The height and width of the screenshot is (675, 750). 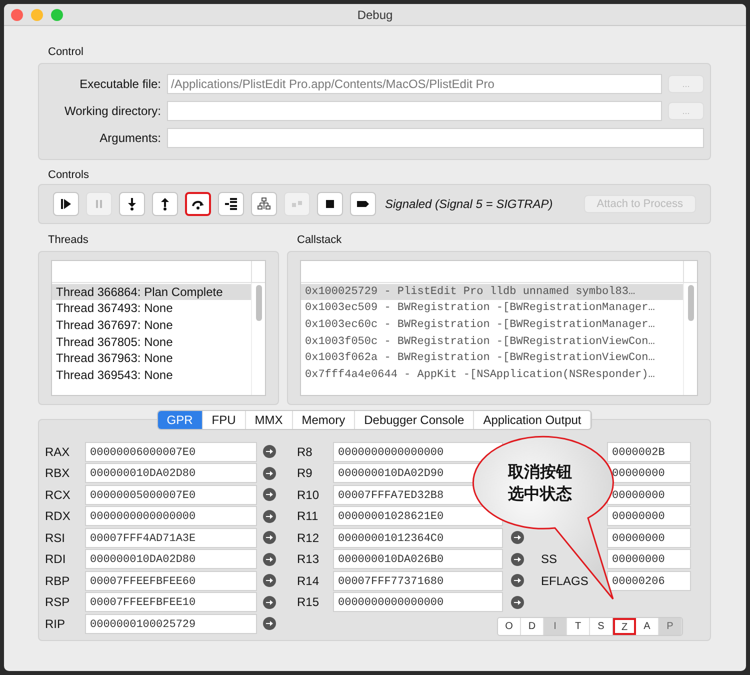 I want to click on register-label: R12, so click(x=308, y=538).